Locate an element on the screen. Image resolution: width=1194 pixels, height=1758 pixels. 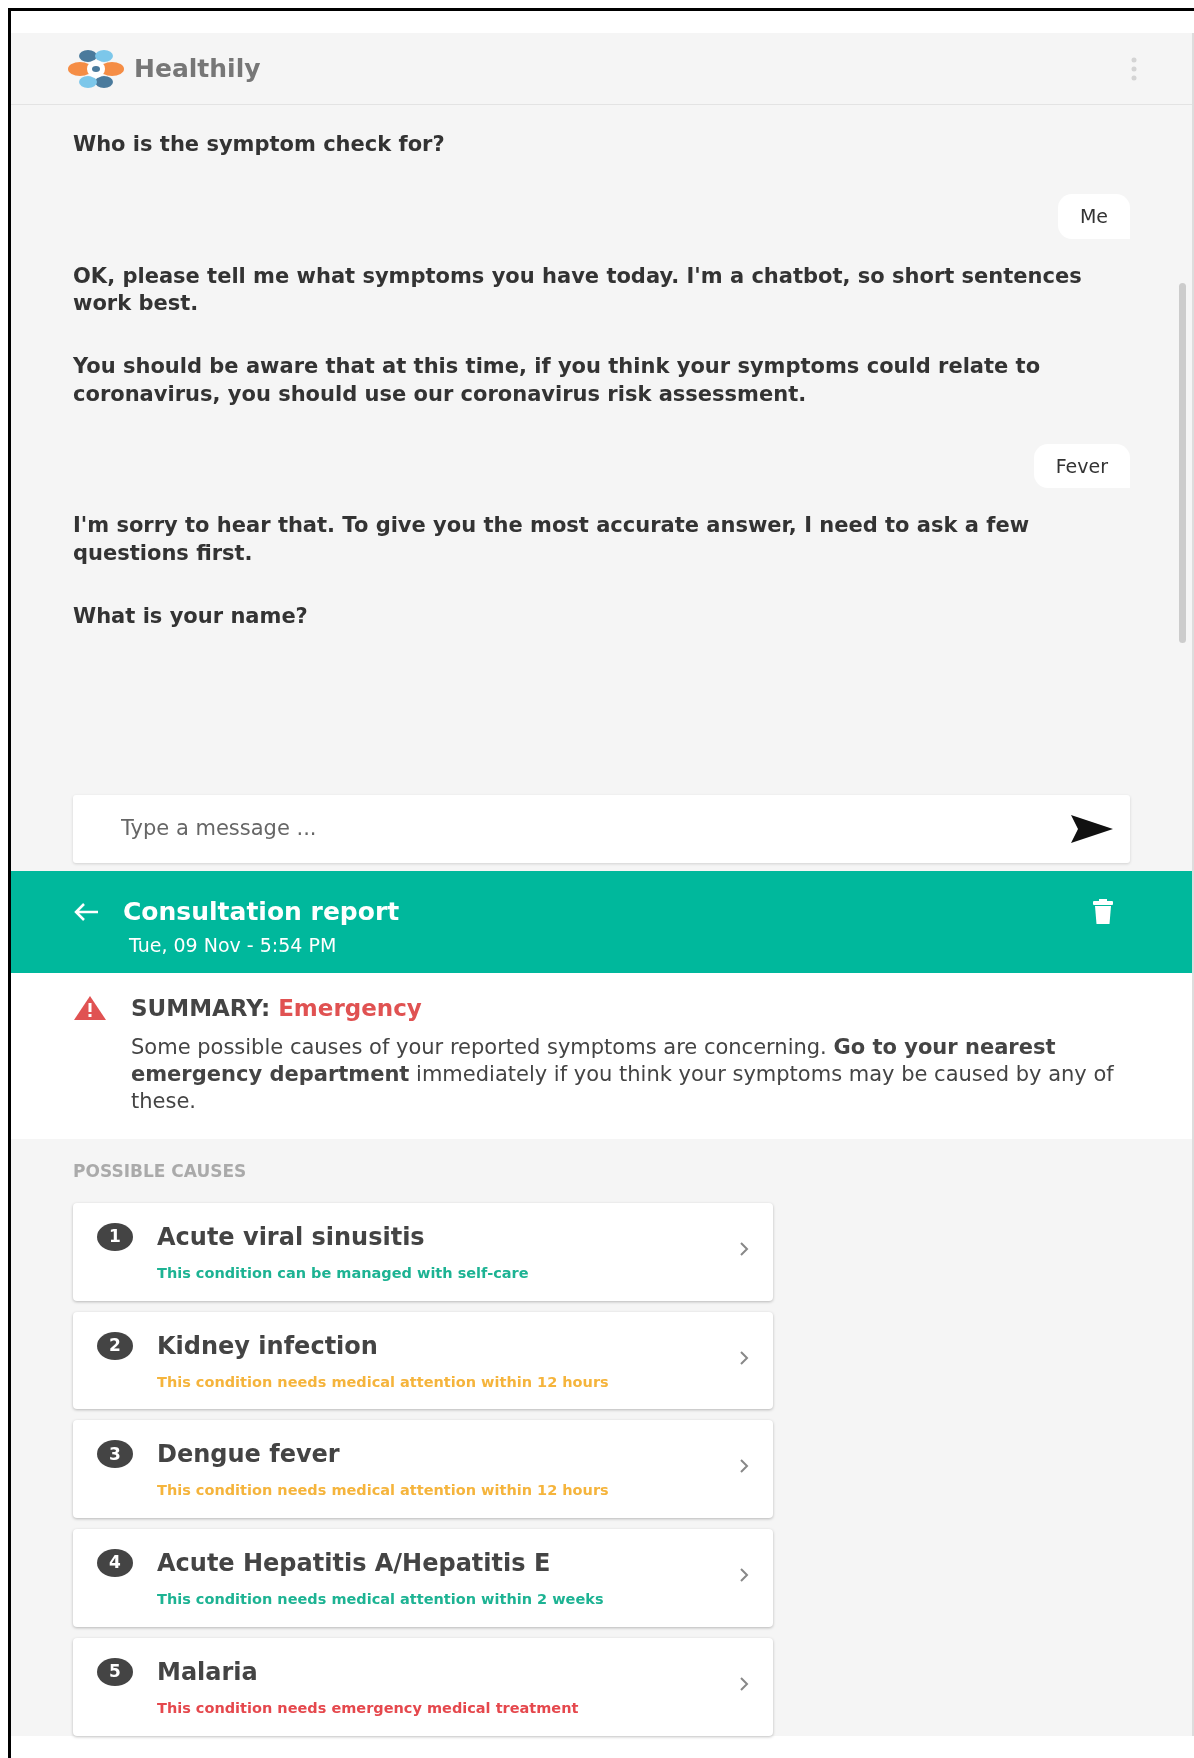
cause-card: 3 Dengue fever This condition needs medical attention within 12 hours is located at coordinates (423, 1469).